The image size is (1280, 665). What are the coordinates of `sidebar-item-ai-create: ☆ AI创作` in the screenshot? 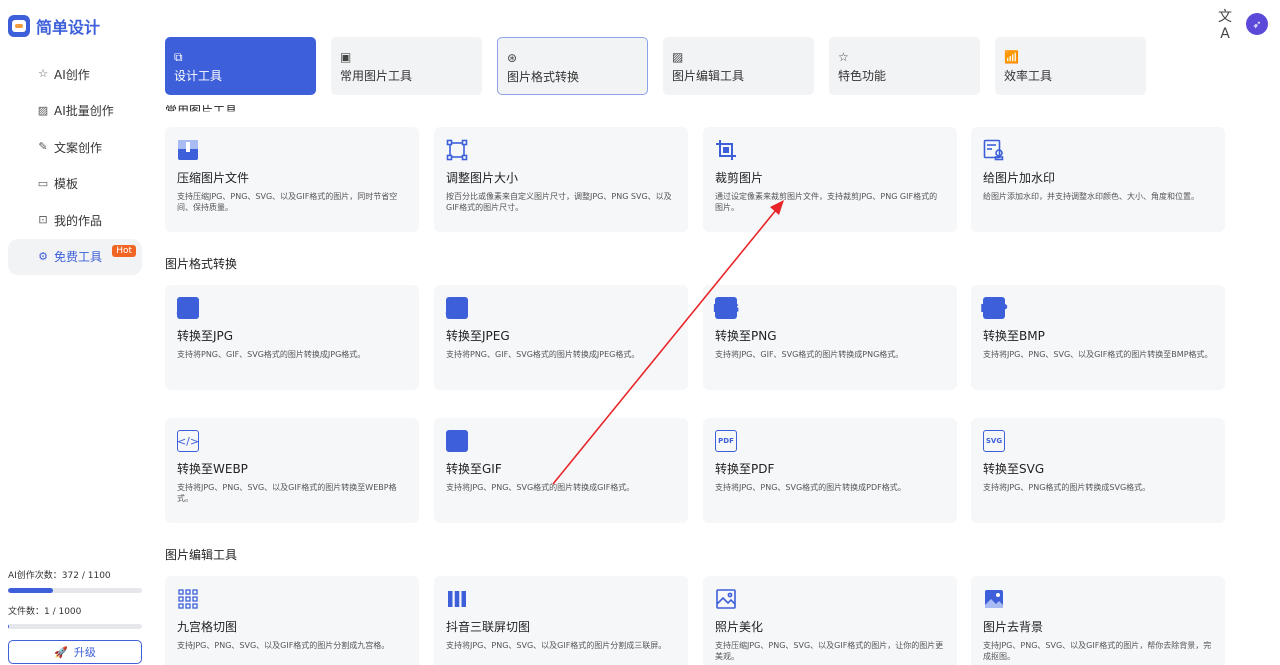 It's located at (75, 74).